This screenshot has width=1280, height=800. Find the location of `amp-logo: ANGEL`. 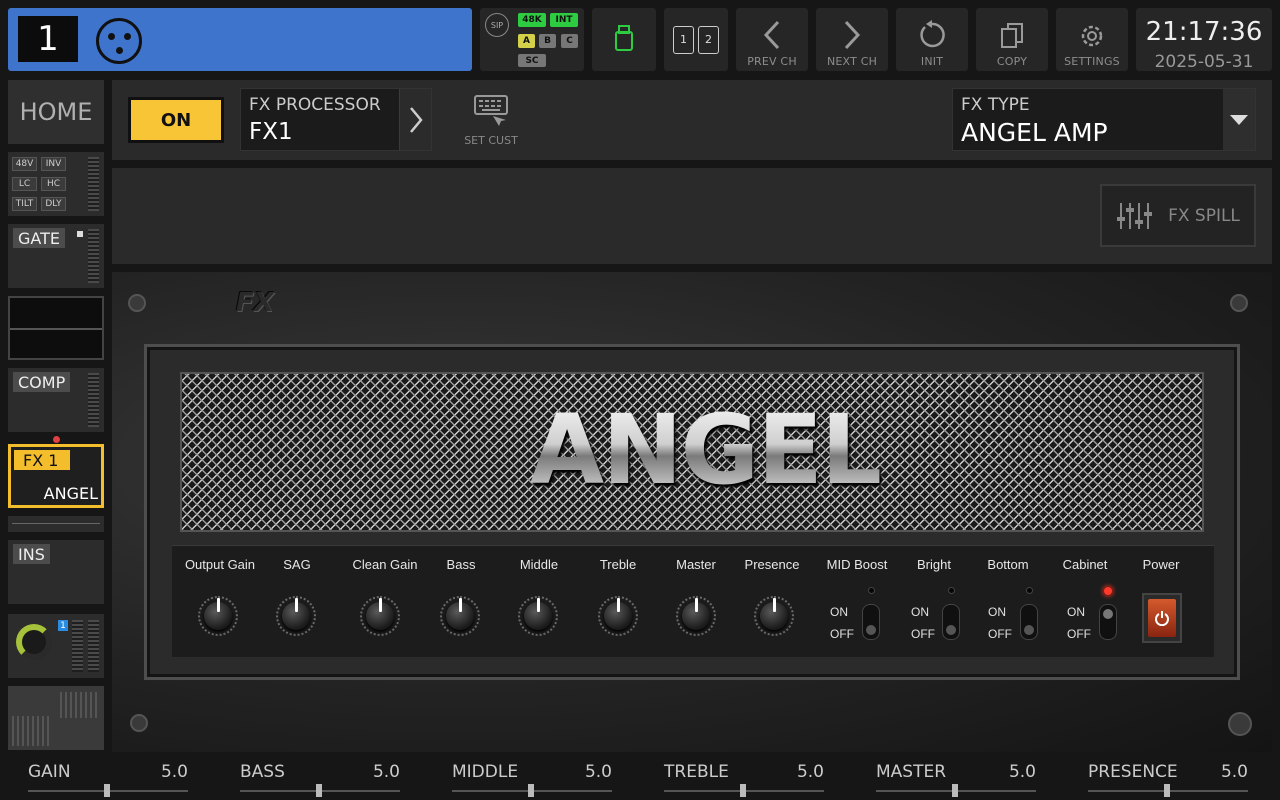

amp-logo: ANGEL is located at coordinates (705, 450).